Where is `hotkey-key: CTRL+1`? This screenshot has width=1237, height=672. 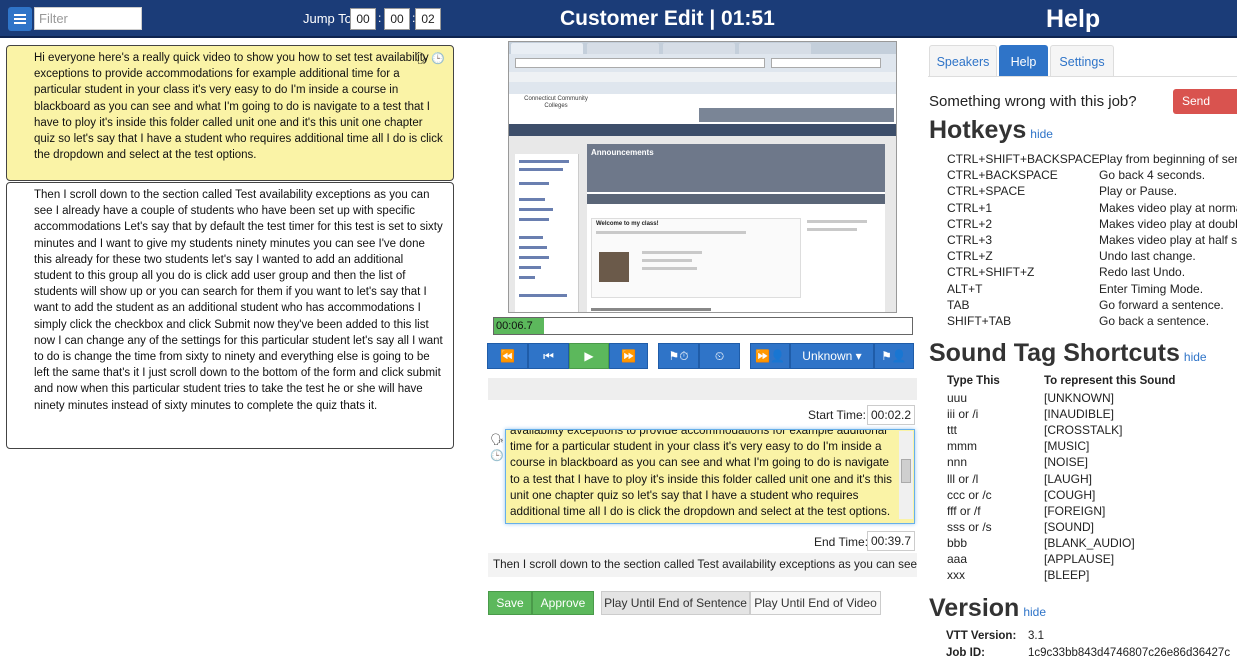 hotkey-key: CTRL+1 is located at coordinates (970, 207).